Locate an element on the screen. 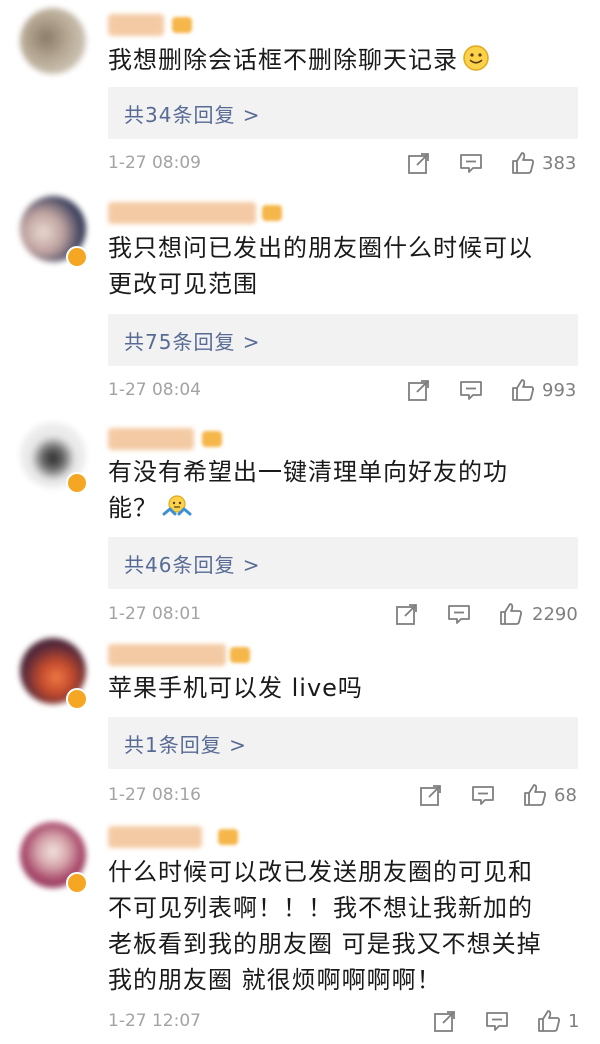 The height and width of the screenshot is (1044, 600). smile-emoji-icon is located at coordinates (476, 63).